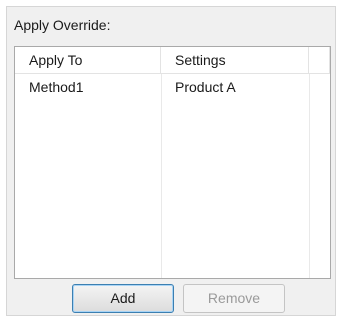 This screenshot has height=322, width=345. Describe the element at coordinates (205, 87) in the screenshot. I see `cell-settings: Product A` at that location.